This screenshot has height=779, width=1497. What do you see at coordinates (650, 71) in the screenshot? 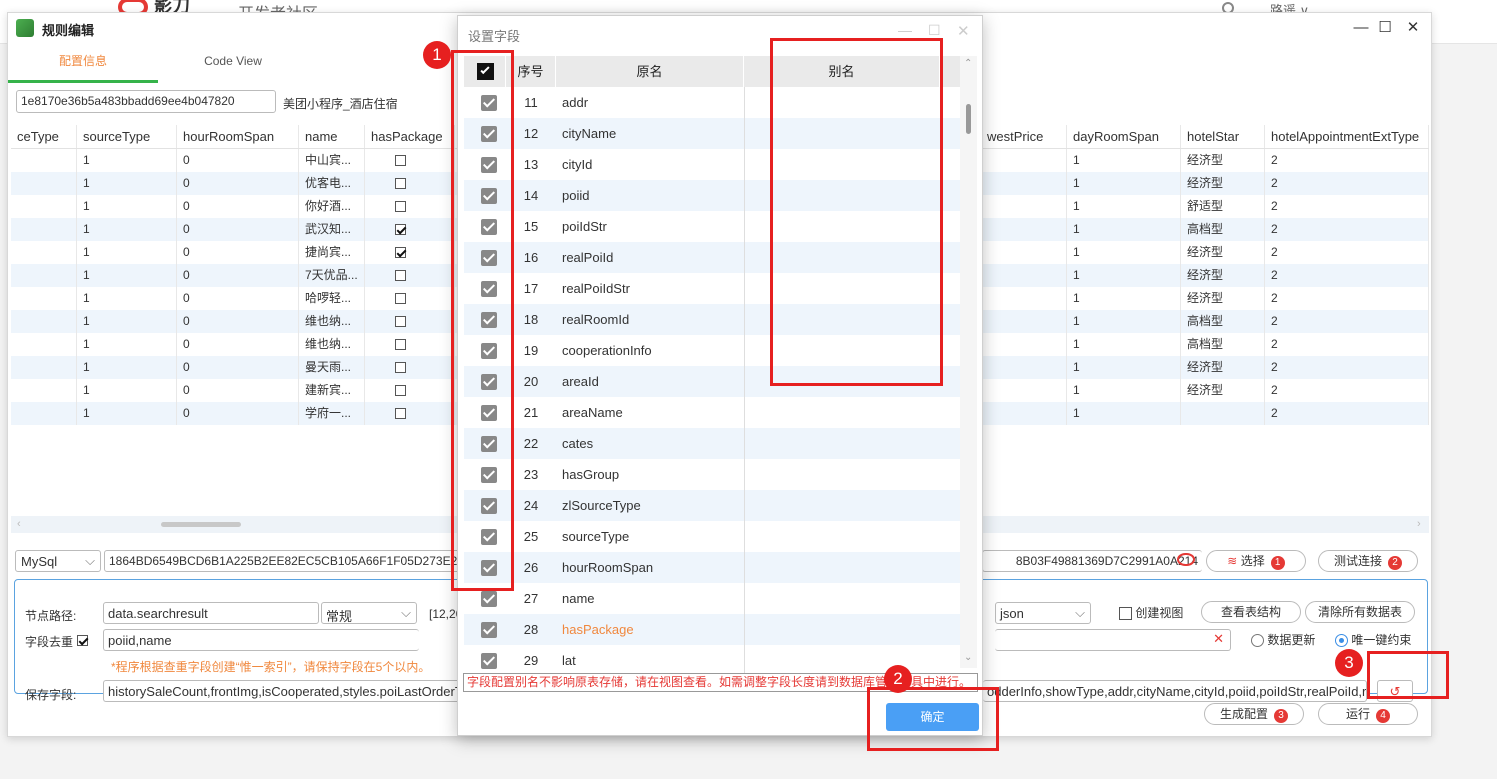
I see `col-header-name: 原名` at bounding box center [650, 71].